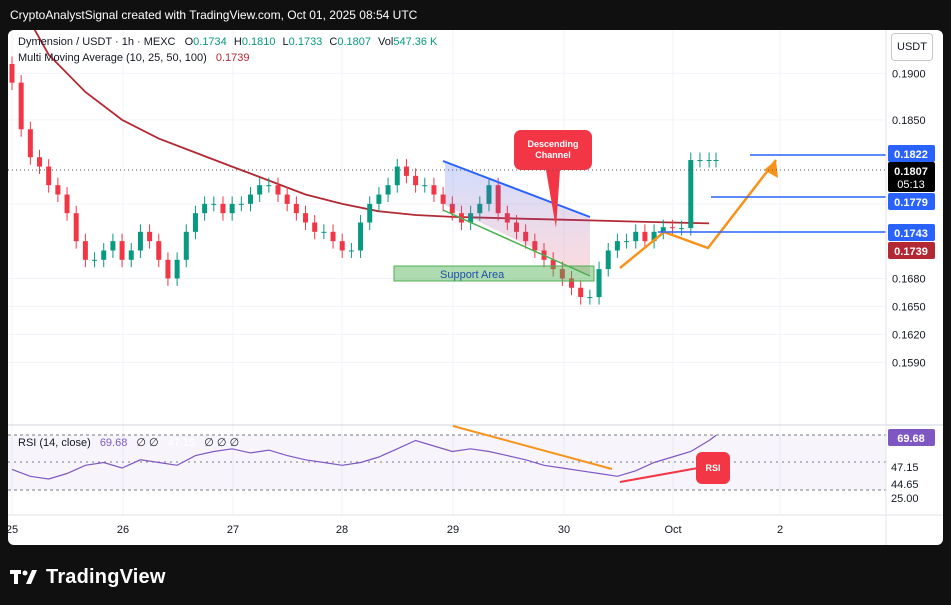 The image size is (951, 605). What do you see at coordinates (238, 42) in the screenshot?
I see `legend-h-label: H` at bounding box center [238, 42].